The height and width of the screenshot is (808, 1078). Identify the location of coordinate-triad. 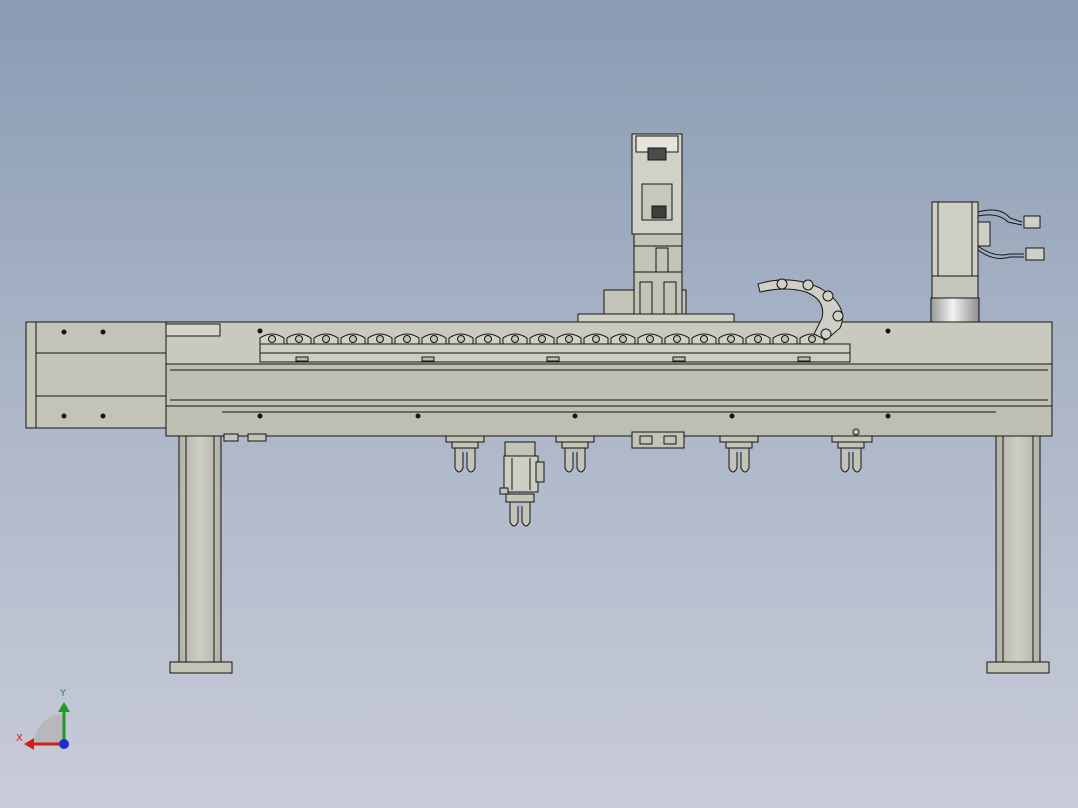
(47, 726).